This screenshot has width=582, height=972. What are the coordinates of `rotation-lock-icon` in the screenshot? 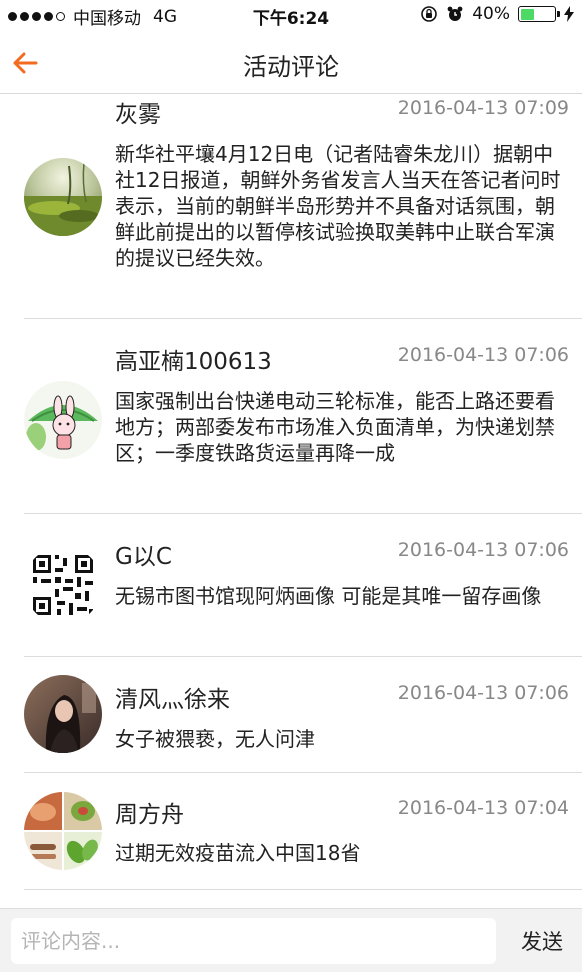 It's located at (429, 14).